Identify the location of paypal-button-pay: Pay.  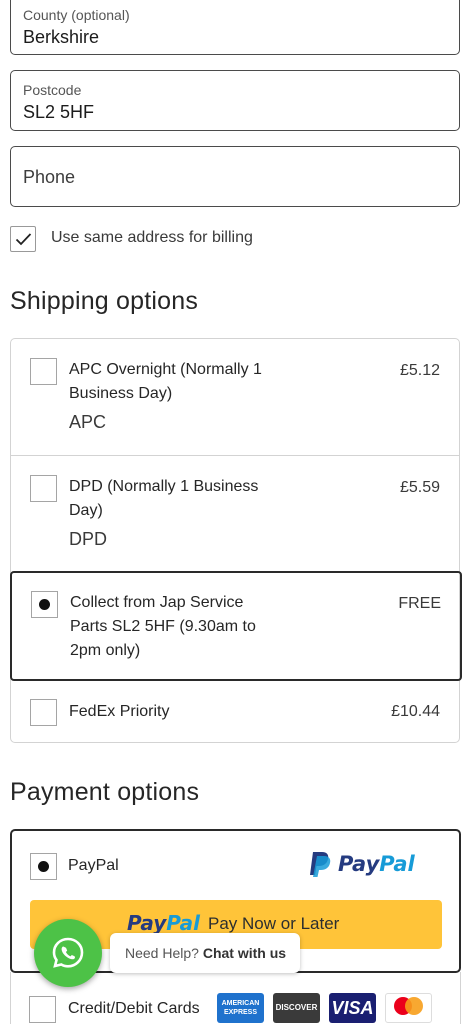
(147, 923).